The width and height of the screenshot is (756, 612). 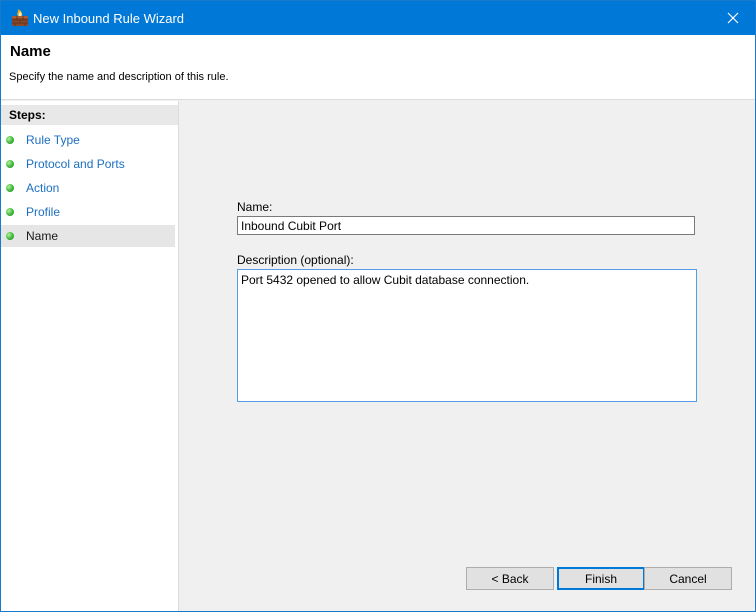 What do you see at coordinates (10, 236) in the screenshot?
I see `step-current-icon` at bounding box center [10, 236].